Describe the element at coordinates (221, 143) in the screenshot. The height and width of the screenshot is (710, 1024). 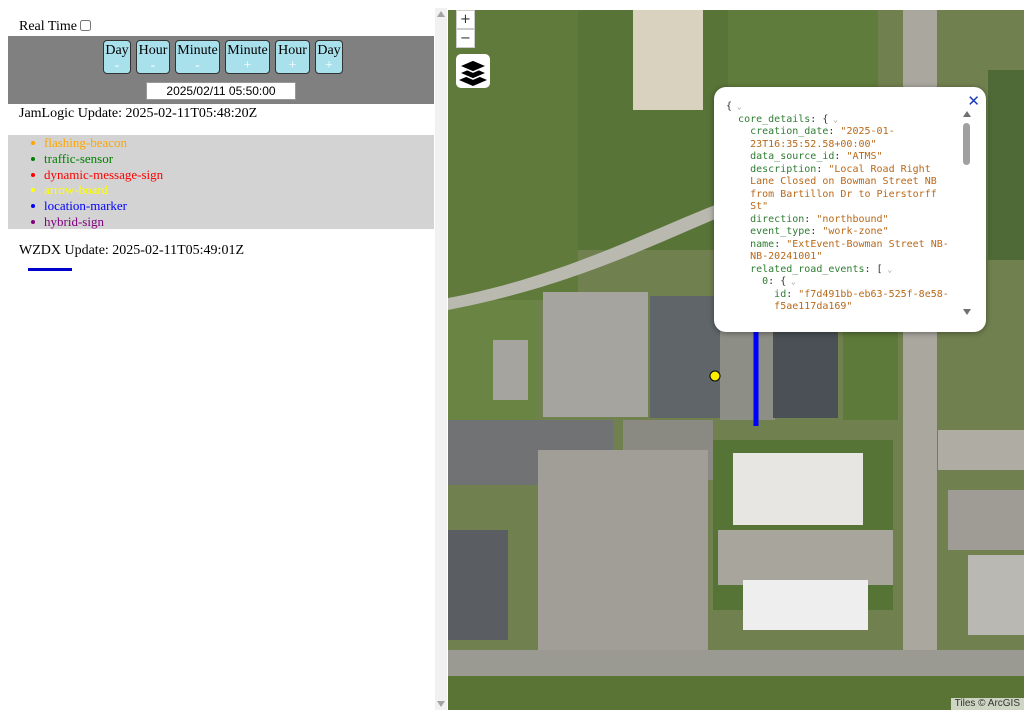
I see `legend-item: flashing-beacon` at that location.